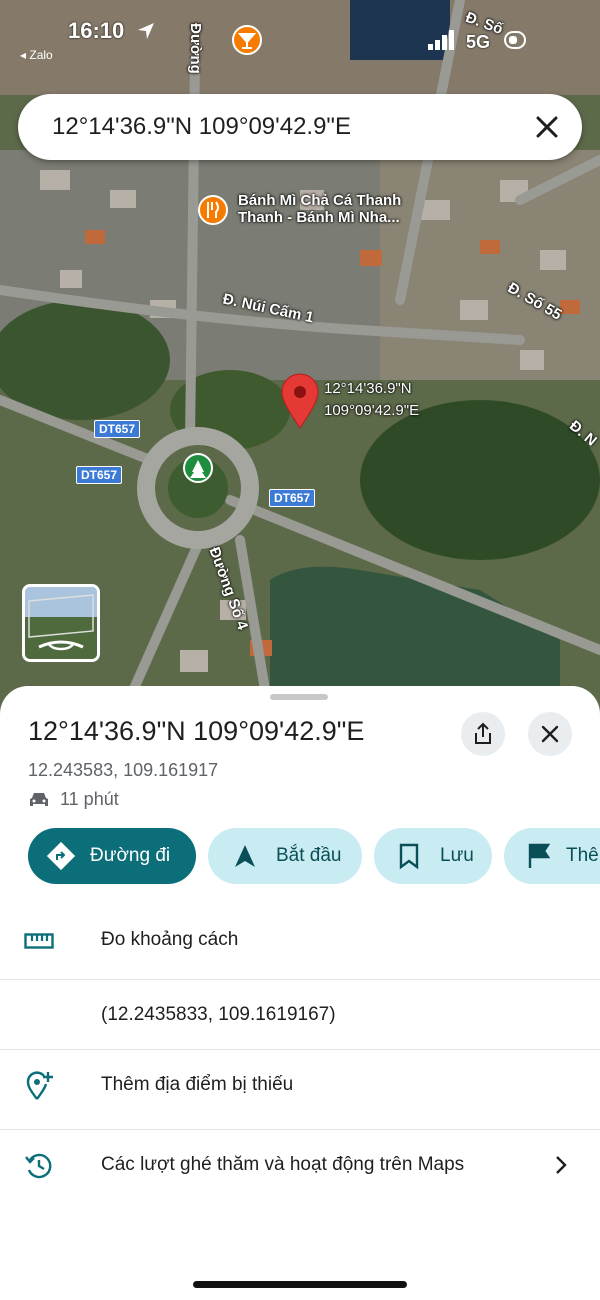  I want to click on directions-icon, so click(61, 856).